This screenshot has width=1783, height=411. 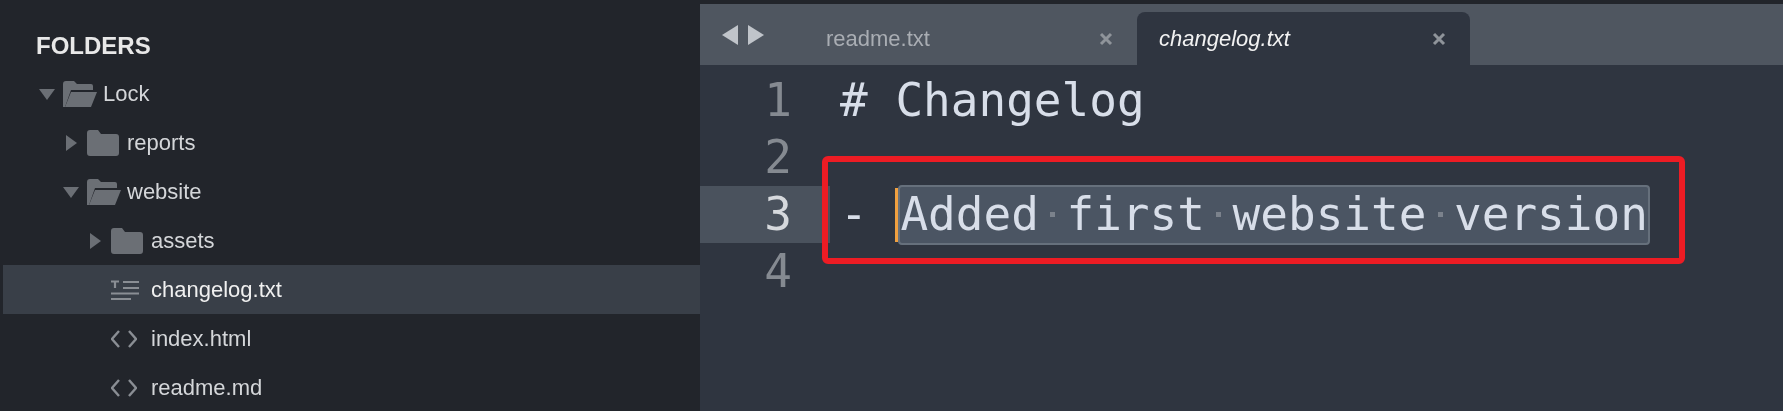 What do you see at coordinates (1303, 38) in the screenshot?
I see `tab: changelog.txt` at bounding box center [1303, 38].